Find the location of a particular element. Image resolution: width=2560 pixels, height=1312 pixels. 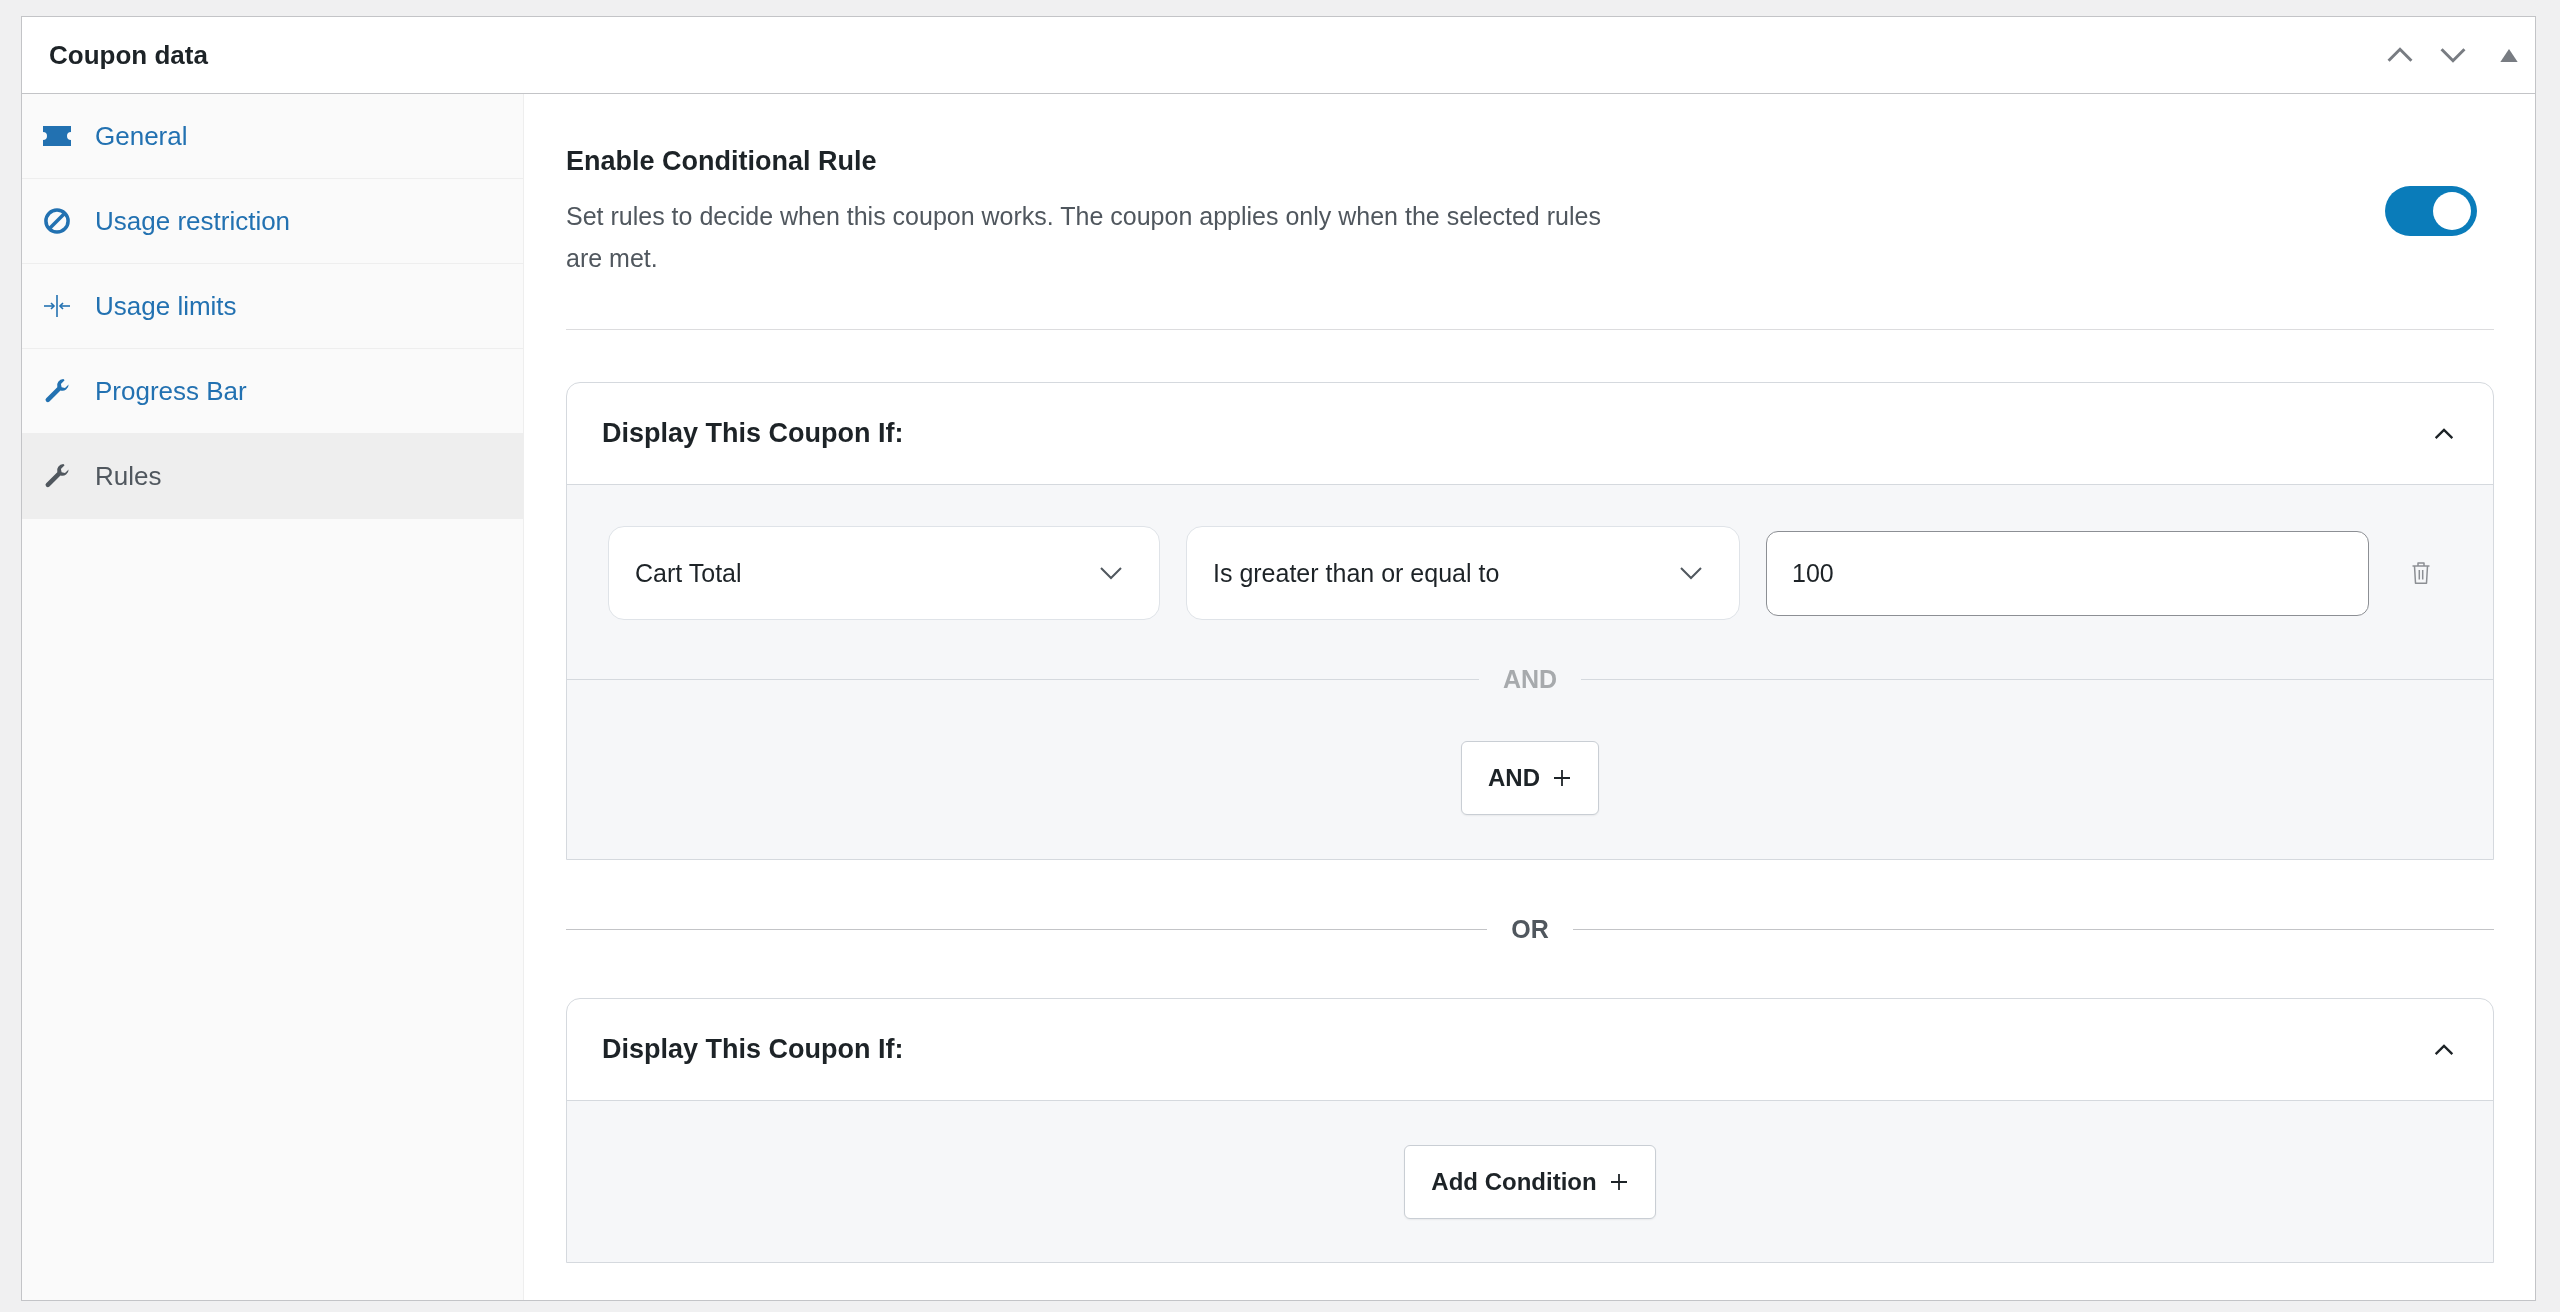

panel-title: Coupon data is located at coordinates (129, 55).